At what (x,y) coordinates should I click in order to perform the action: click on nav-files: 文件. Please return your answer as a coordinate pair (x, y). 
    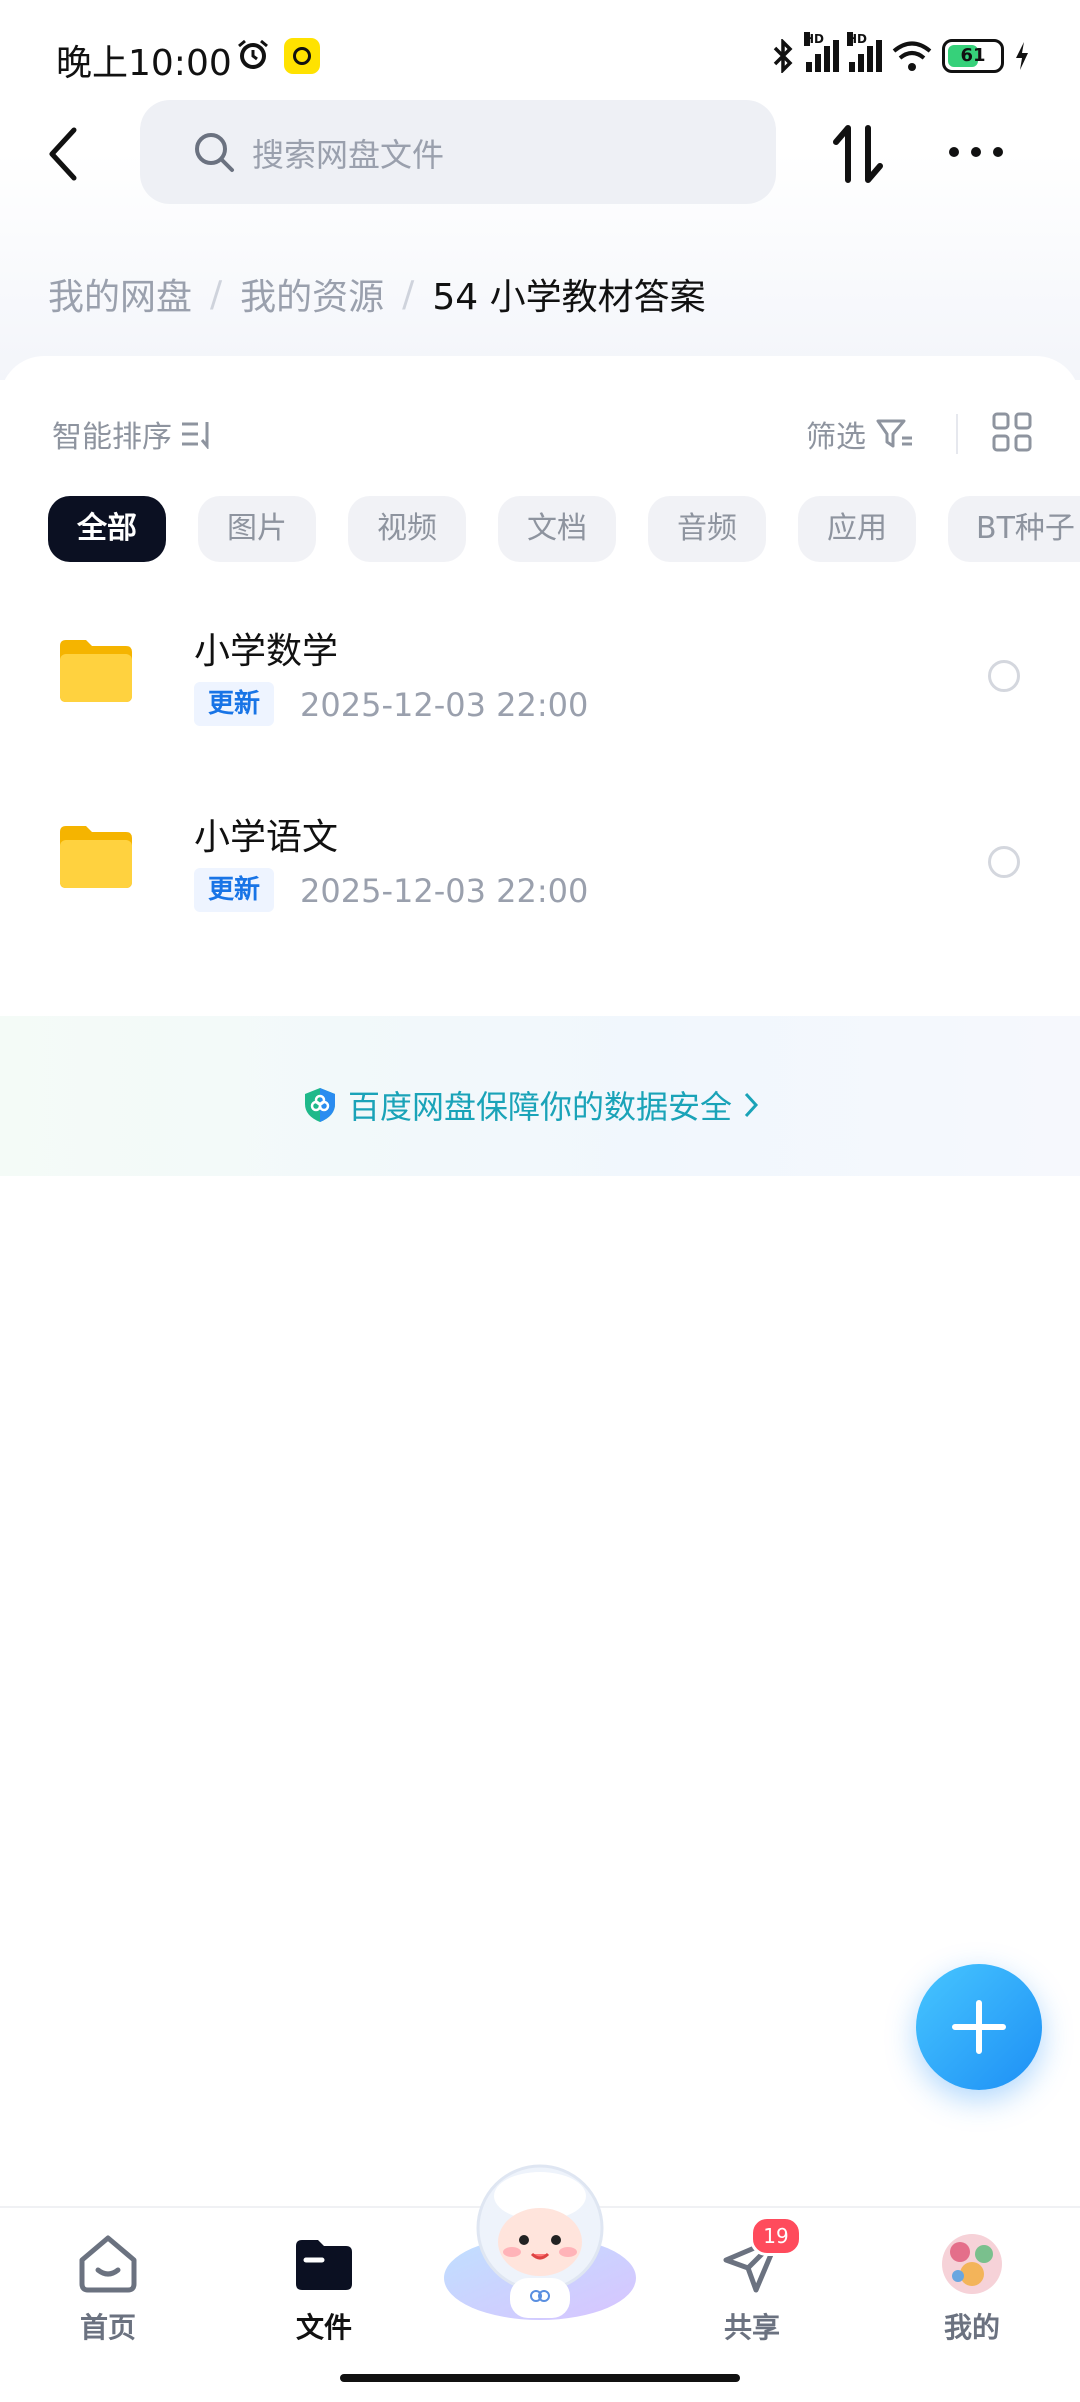
    Looking at the image, I should click on (324, 2289).